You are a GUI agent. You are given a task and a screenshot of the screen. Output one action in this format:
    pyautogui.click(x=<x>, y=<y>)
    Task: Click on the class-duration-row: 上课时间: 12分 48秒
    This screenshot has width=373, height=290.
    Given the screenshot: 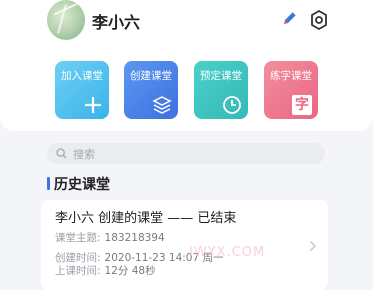 What is the action you would take?
    pyautogui.click(x=105, y=270)
    